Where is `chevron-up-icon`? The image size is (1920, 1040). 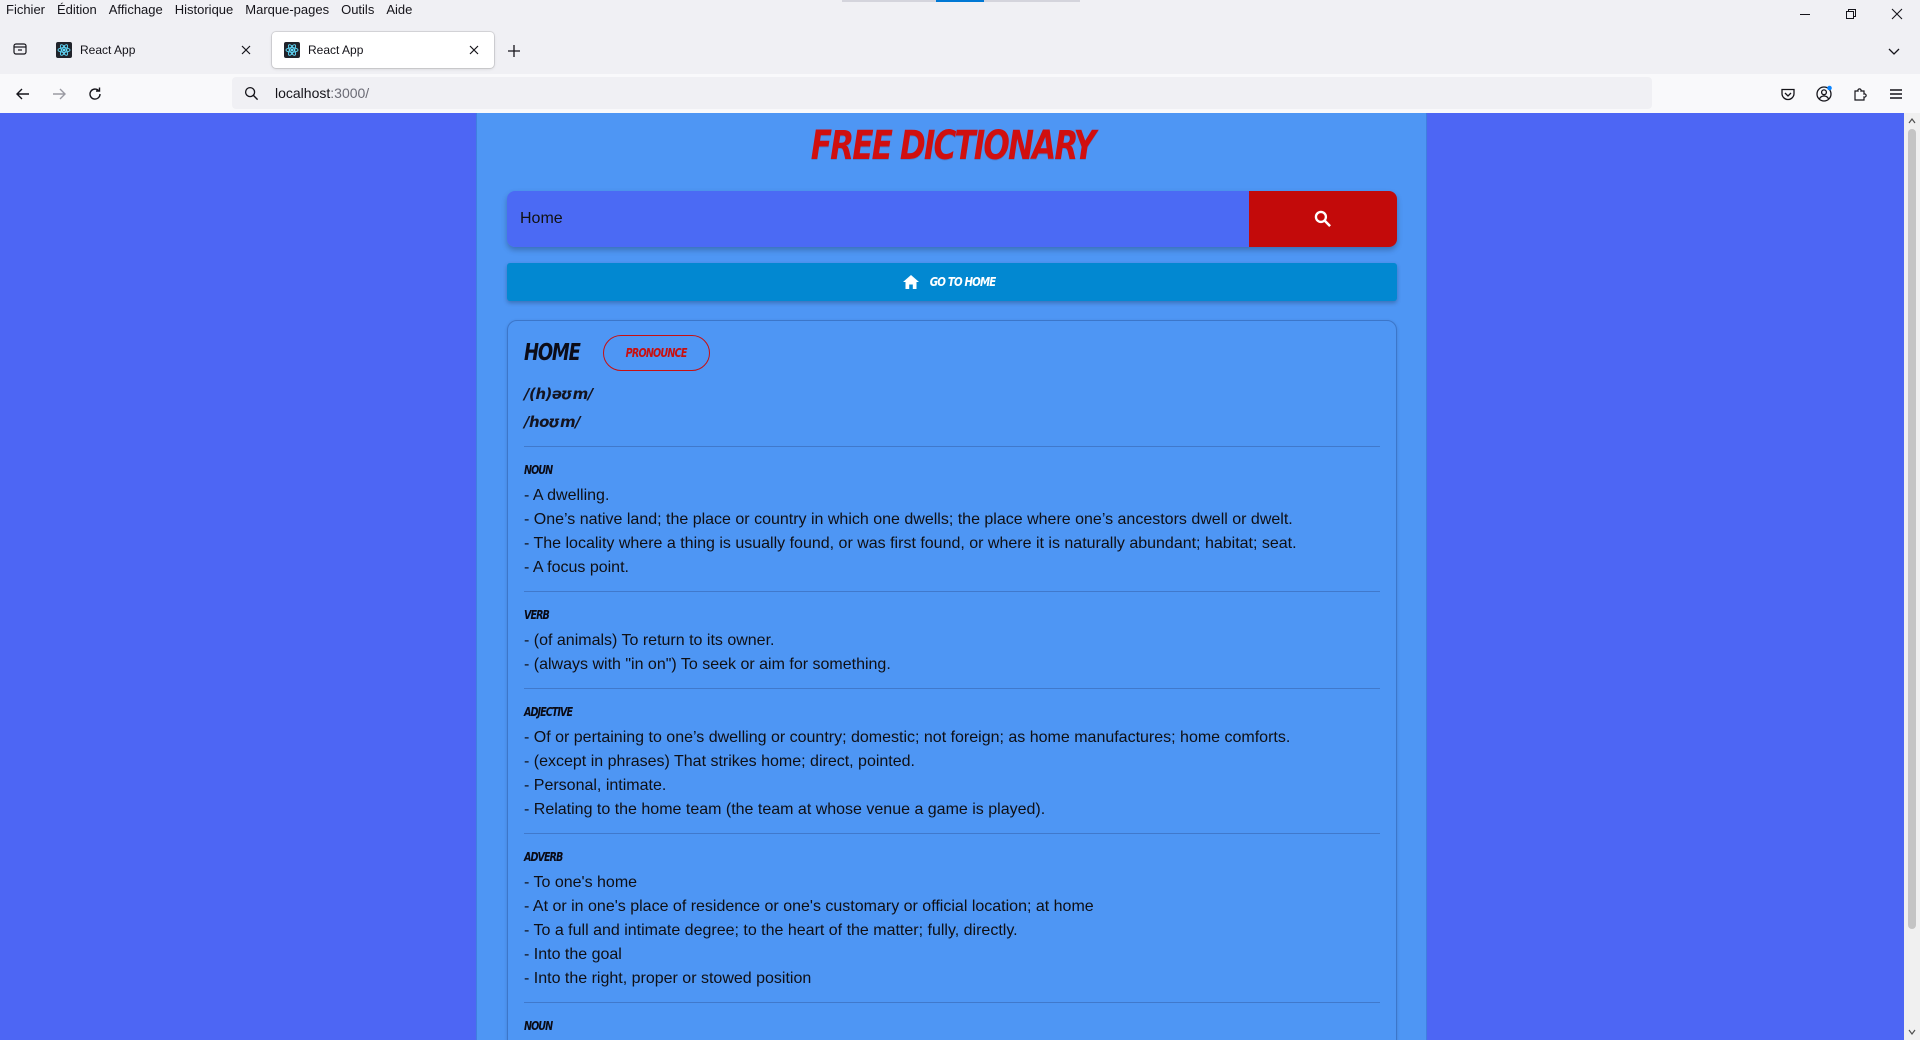
chevron-up-icon is located at coordinates (1912, 121).